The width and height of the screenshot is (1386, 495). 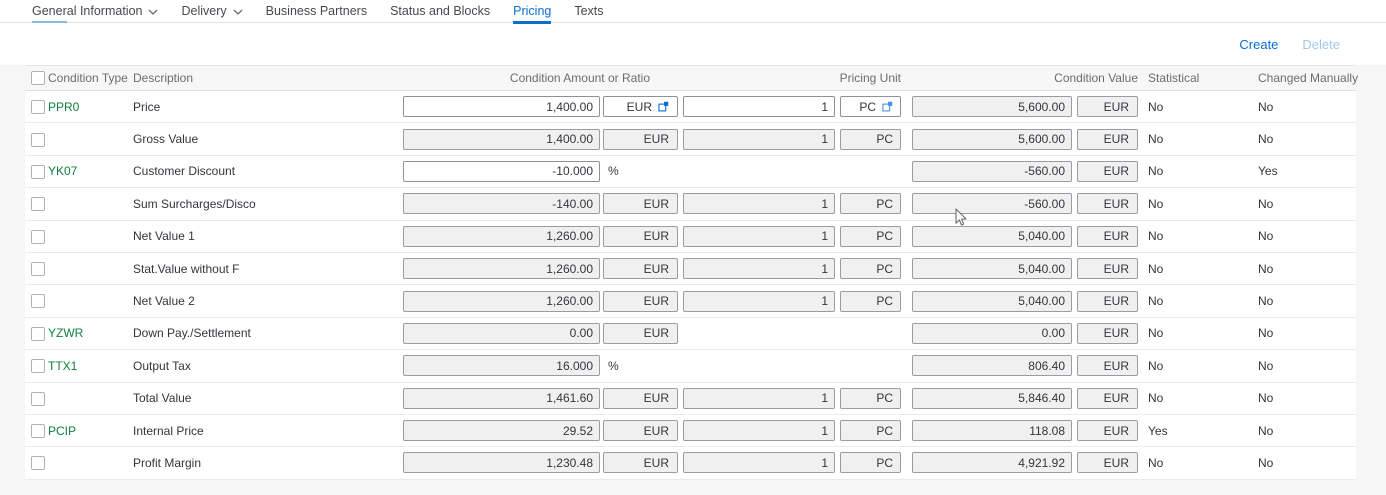 I want to click on condition-description: Price, so click(x=147, y=106).